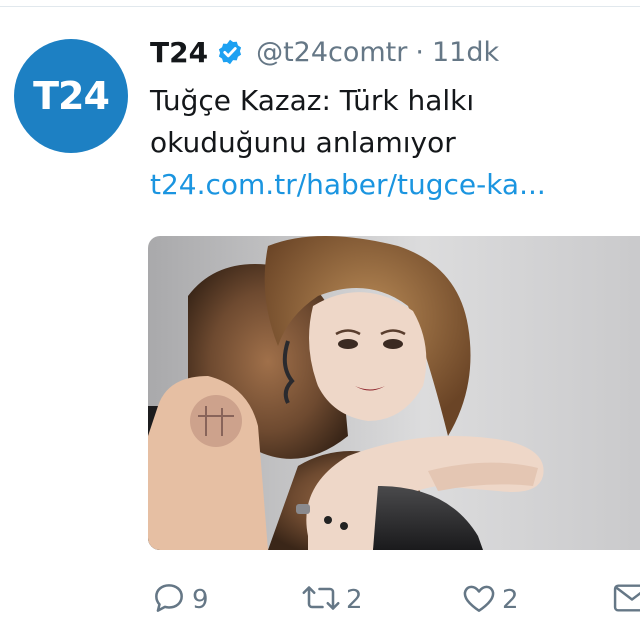 The height and width of the screenshot is (640, 640). I want to click on reply-button: 9, so click(179, 600).